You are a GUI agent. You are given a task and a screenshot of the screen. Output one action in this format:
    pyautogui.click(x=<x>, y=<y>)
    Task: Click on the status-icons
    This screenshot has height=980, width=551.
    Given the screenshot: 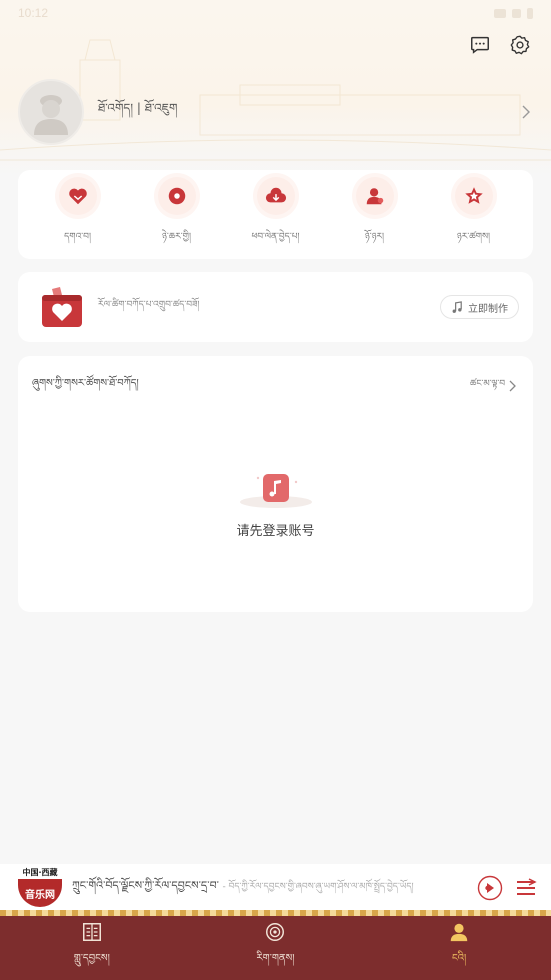 What is the action you would take?
    pyautogui.click(x=513, y=13)
    